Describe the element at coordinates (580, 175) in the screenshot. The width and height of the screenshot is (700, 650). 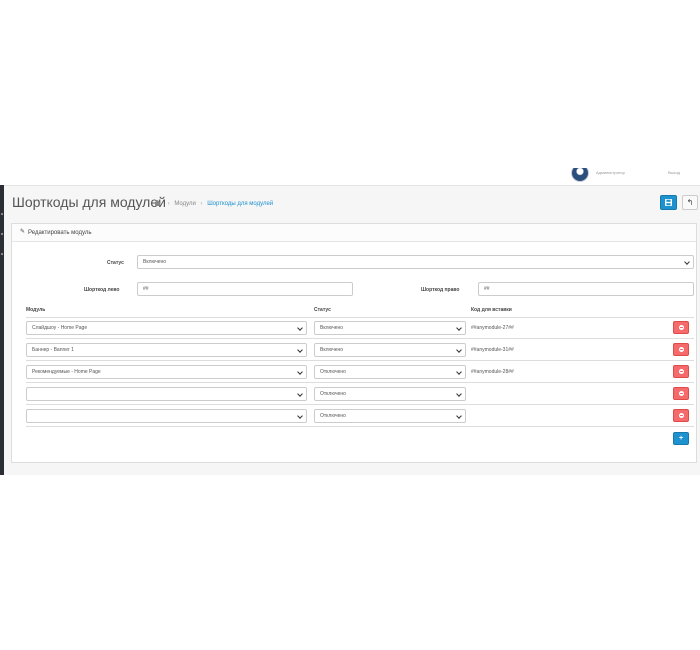
I see `user-avatar` at that location.